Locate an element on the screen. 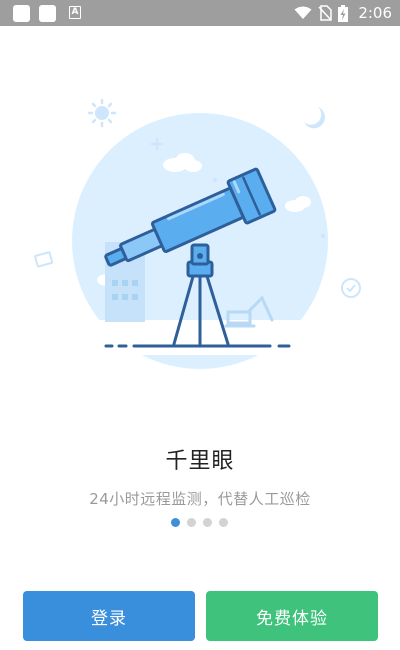 This screenshot has height=650, width=400. status-time: 2:06 is located at coordinates (375, 13).